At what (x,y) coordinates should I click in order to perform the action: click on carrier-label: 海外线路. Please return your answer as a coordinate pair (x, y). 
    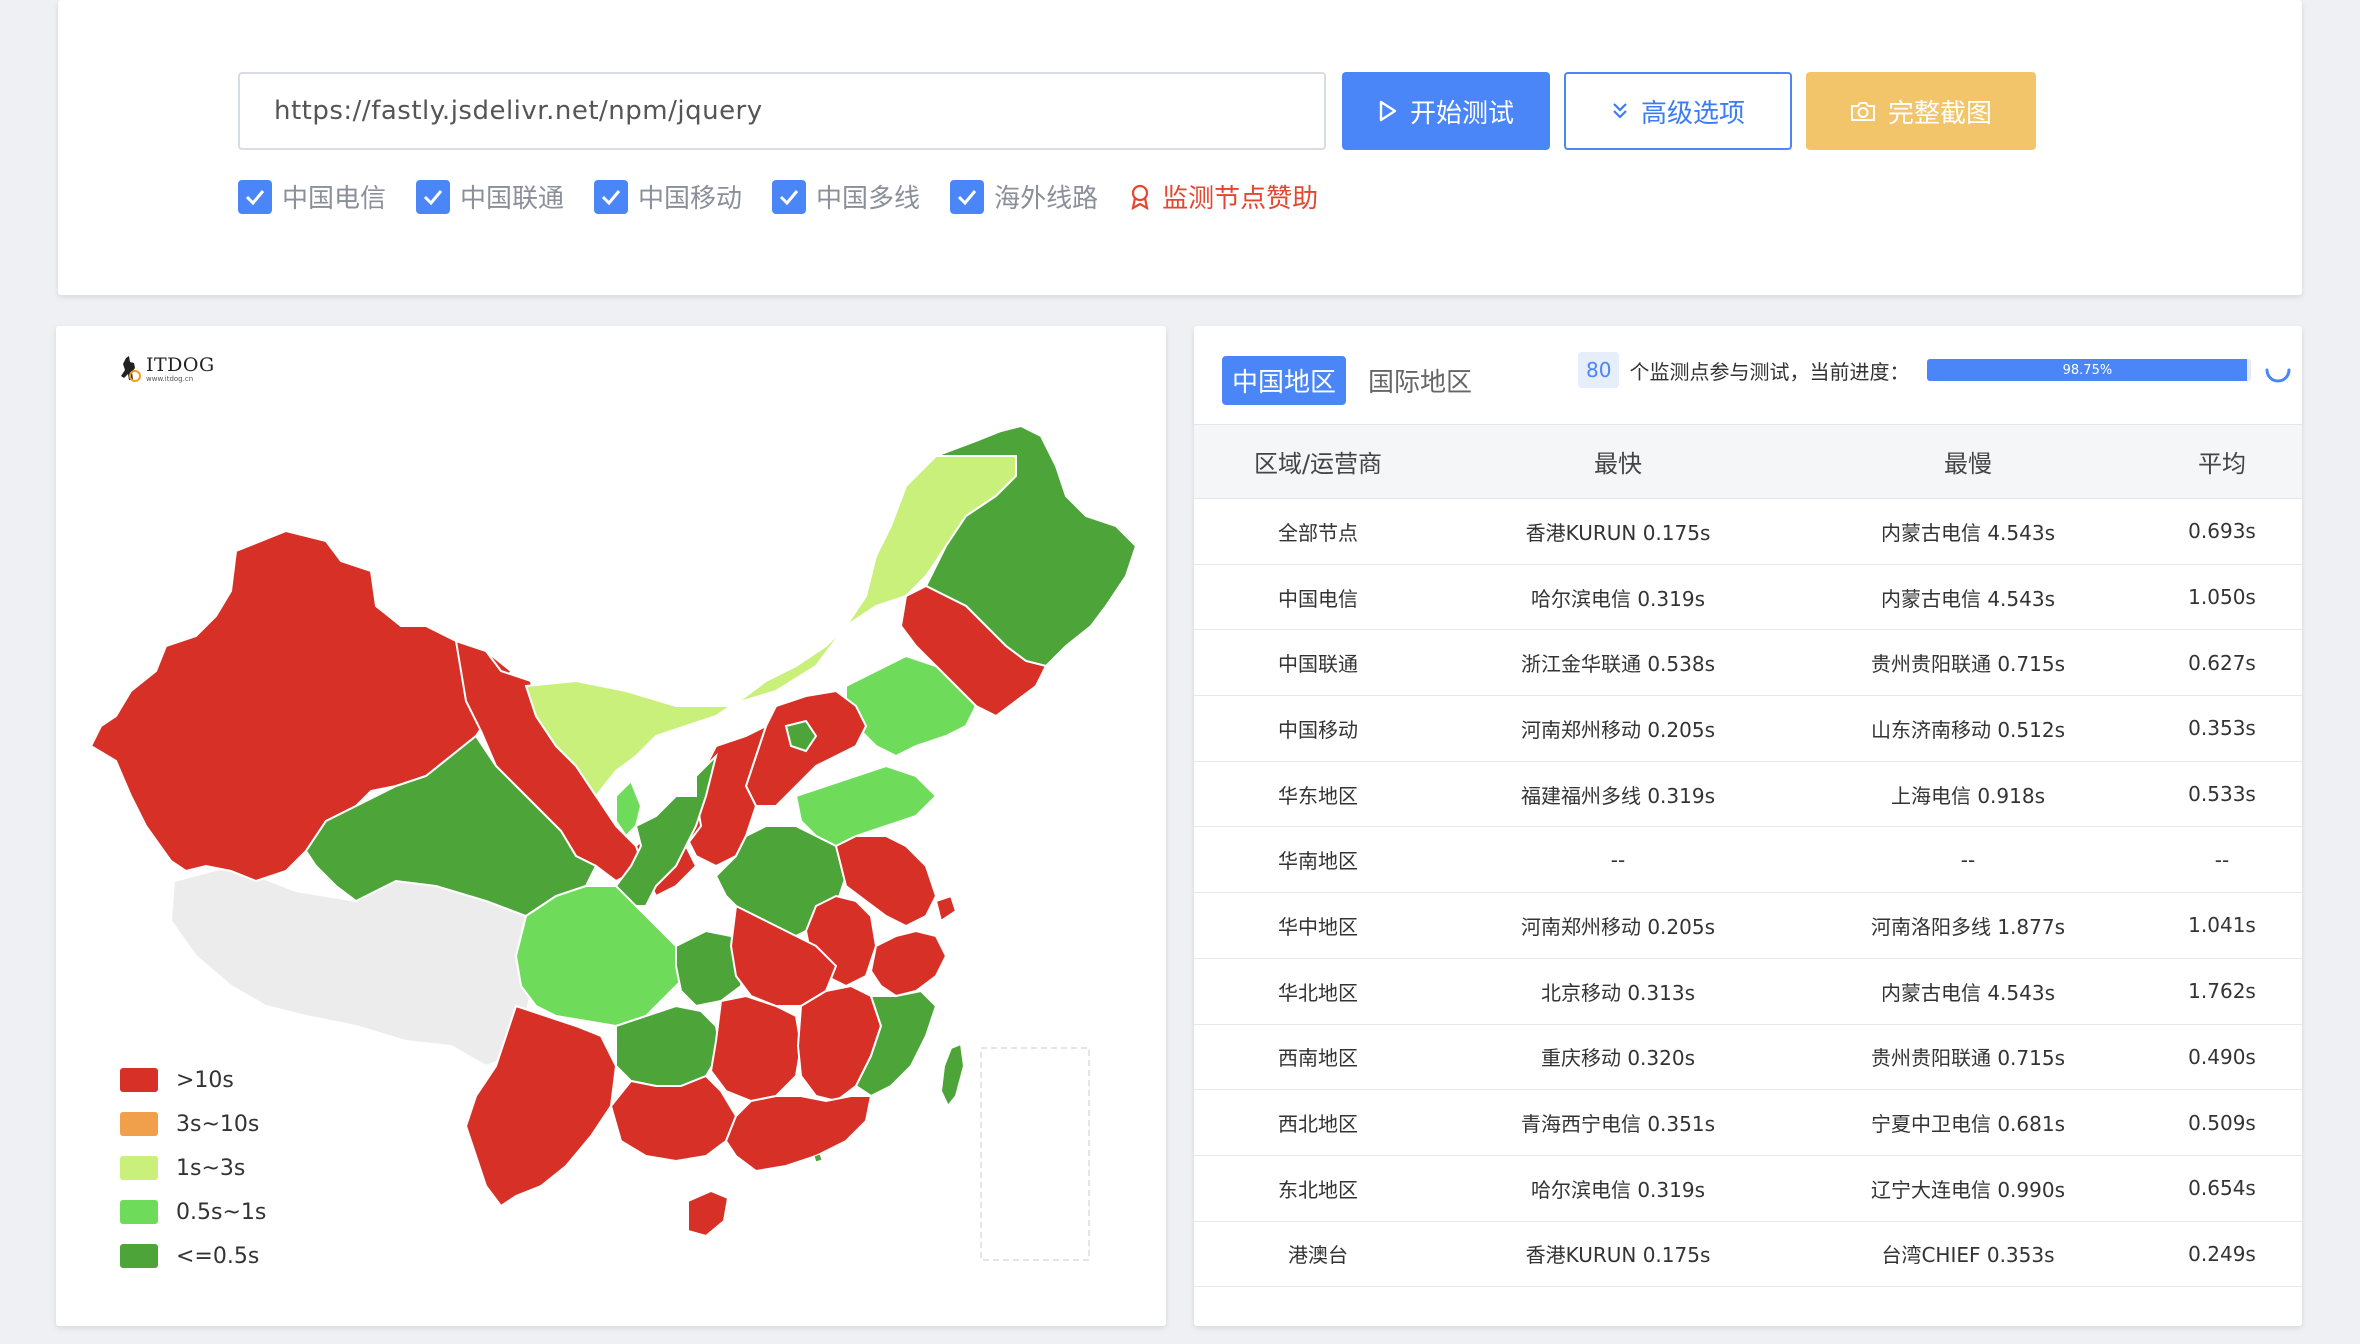
    Looking at the image, I should click on (1046, 199).